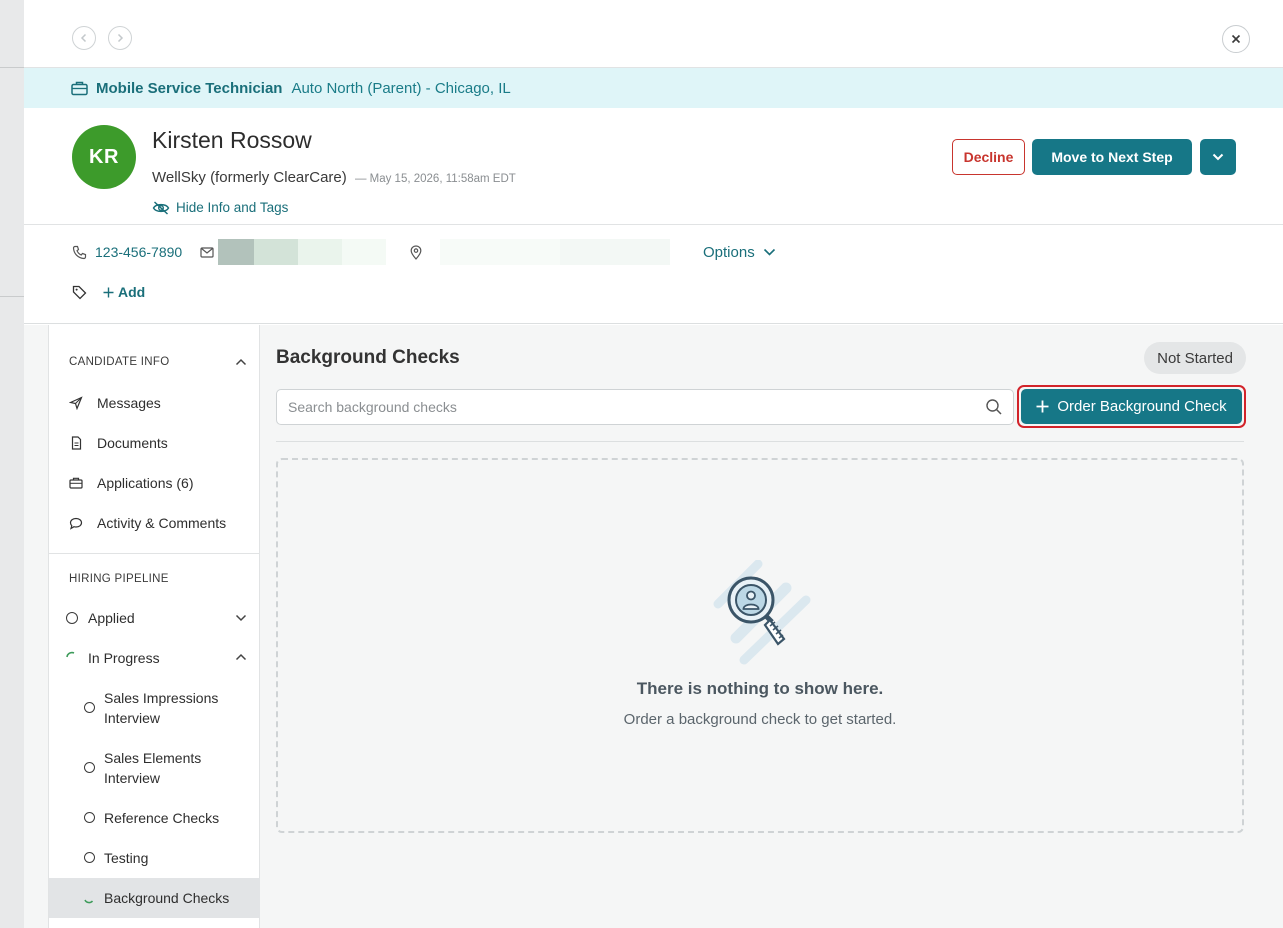  I want to click on close-icon, so click(1236, 39).